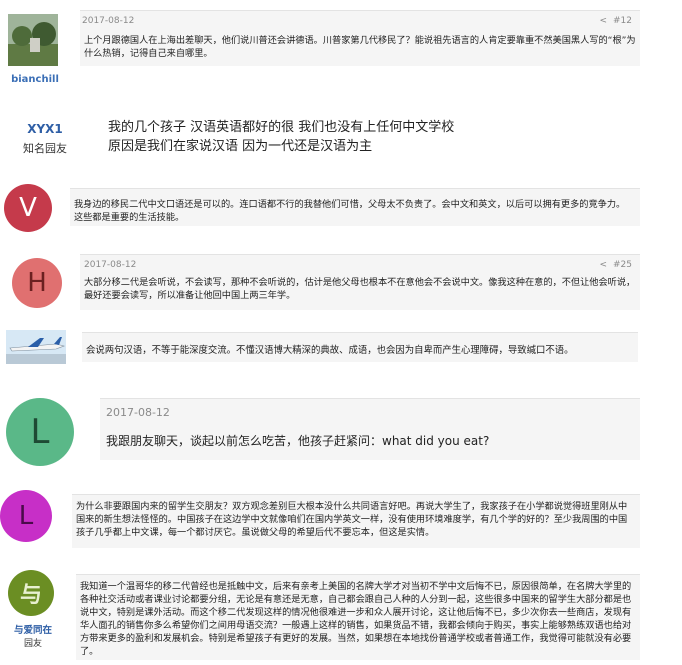  I want to click on avatar-letter: V, so click(28, 208).